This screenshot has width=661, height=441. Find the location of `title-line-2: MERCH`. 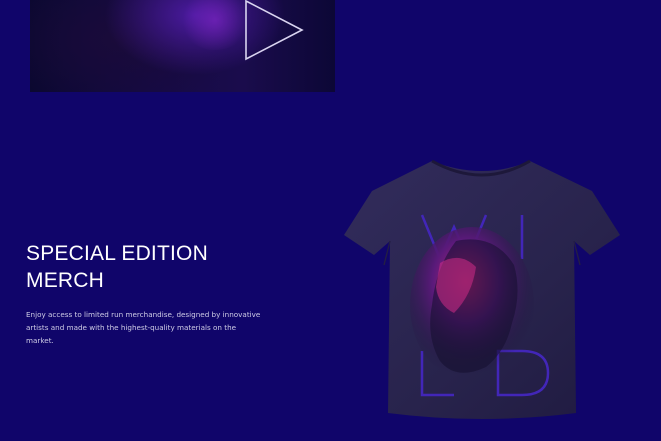

title-line-2: MERCH is located at coordinates (65, 280).